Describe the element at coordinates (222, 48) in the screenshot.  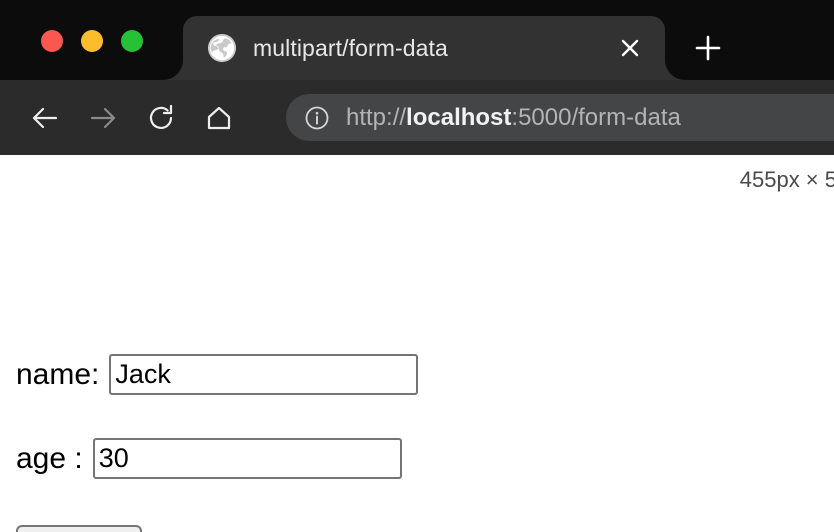
I see `globe-icon` at that location.